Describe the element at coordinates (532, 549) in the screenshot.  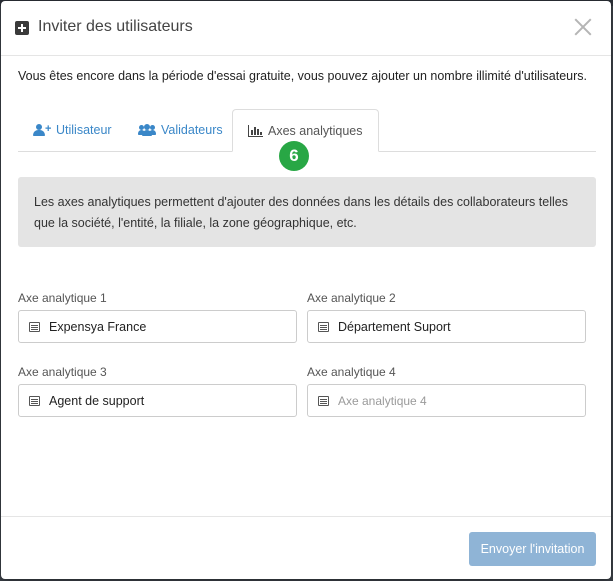
I see `send-invitation-button: Envoyer l'invitation` at that location.